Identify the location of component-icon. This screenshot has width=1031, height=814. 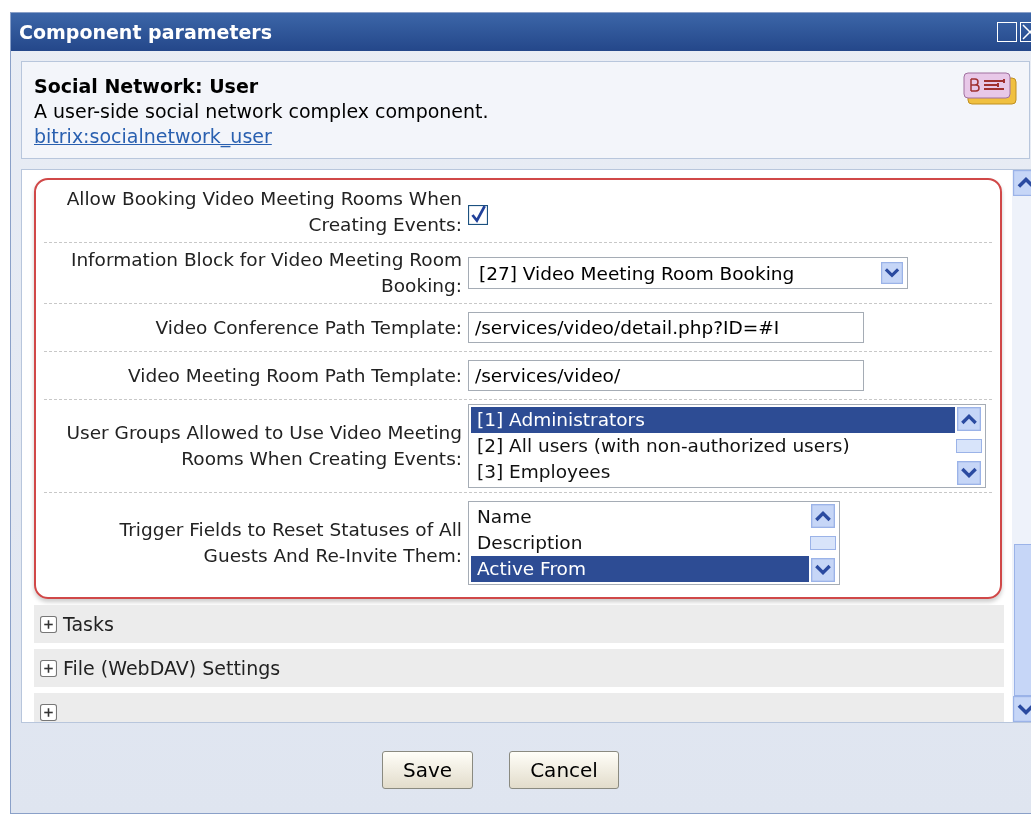
(990, 89).